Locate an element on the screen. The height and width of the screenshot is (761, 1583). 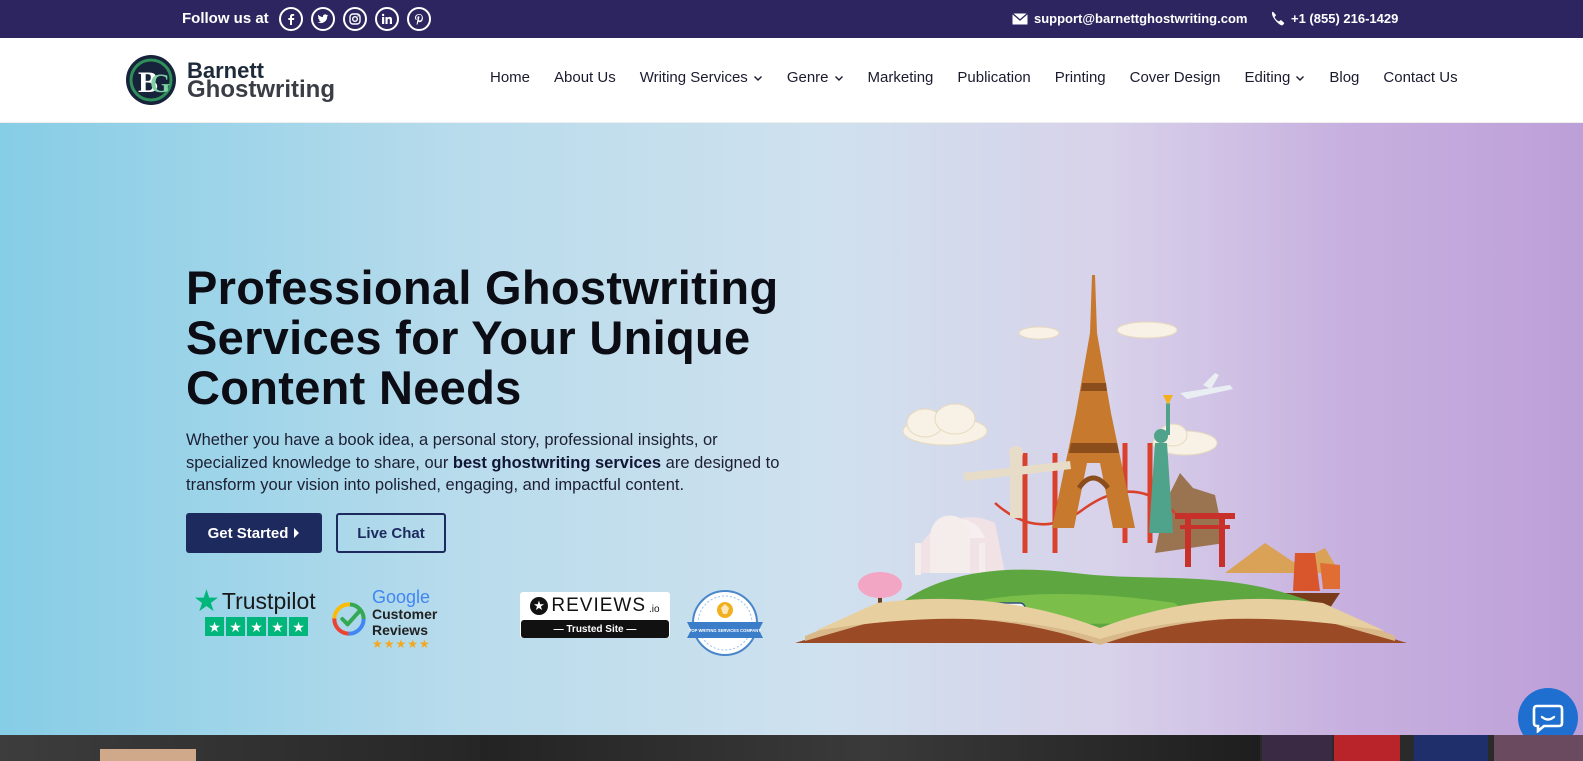
top-writing-services-seal: TOP WRITING SERVICES COMPANY is located at coordinates (725, 623).